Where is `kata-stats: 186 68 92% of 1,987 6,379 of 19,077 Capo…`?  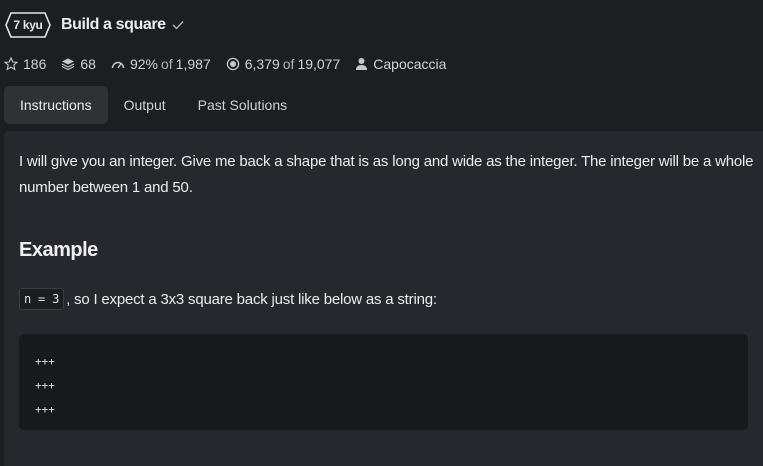 kata-stats: 186 68 92% of 1,987 6,379 of 19,077 Capo… is located at coordinates (232, 64).